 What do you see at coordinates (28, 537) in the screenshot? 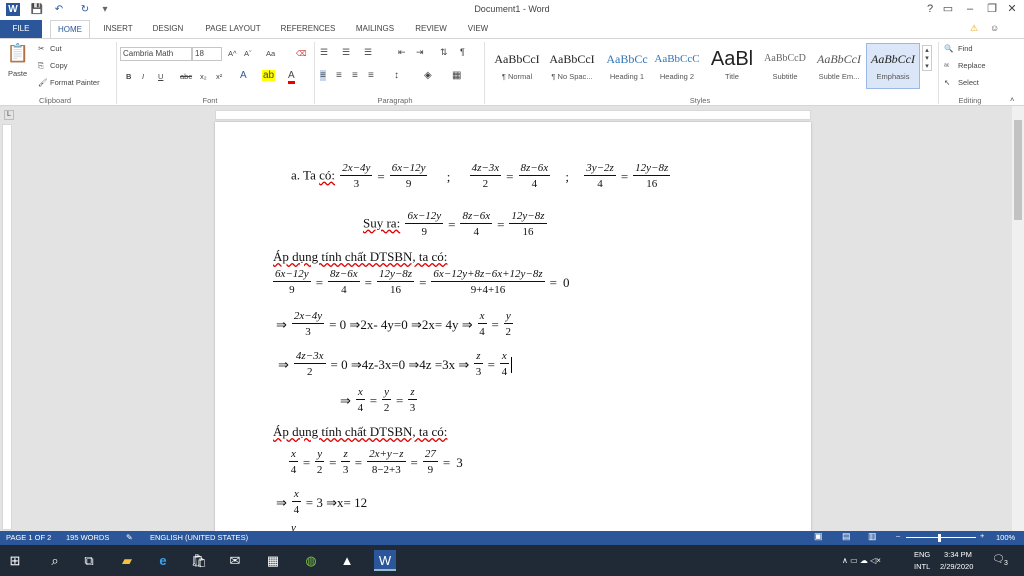
I see `page-count: PAGE 1 OF 2` at bounding box center [28, 537].